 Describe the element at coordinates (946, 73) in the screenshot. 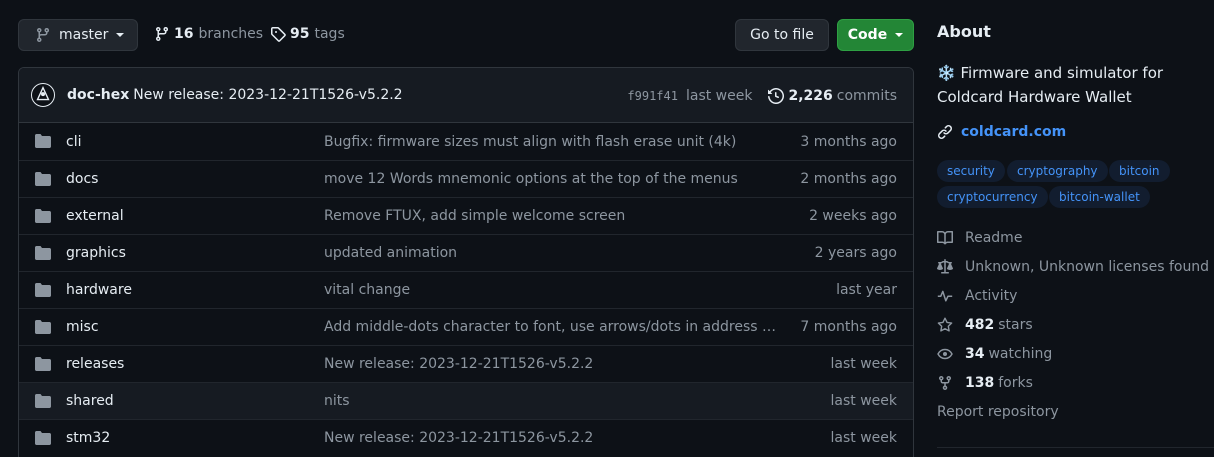

I see `snowflake-icon: ❄️` at that location.